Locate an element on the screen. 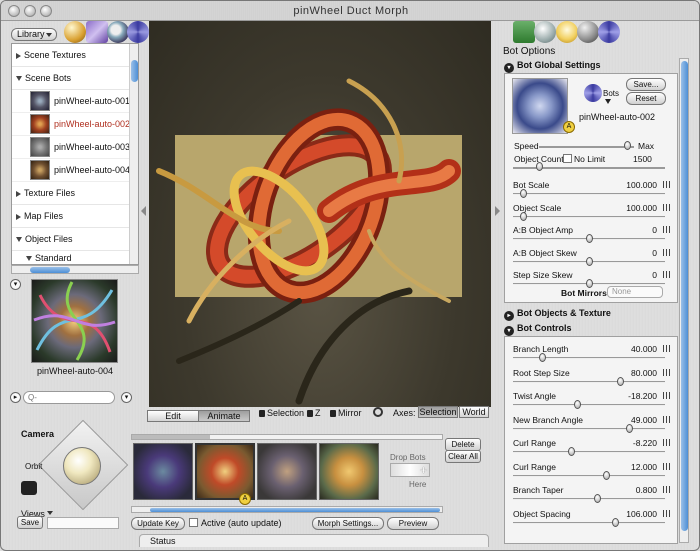 The height and width of the screenshot is (551, 700). light-icon is located at coordinates (567, 32).